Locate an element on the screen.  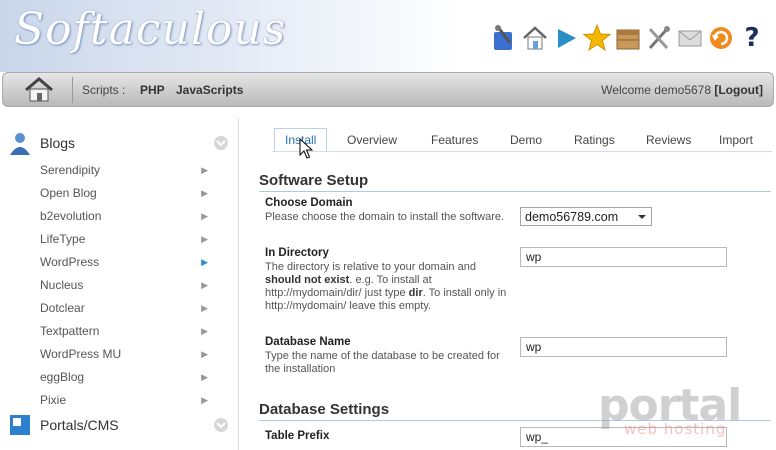
chevron-down-icon is located at coordinates (642, 216).